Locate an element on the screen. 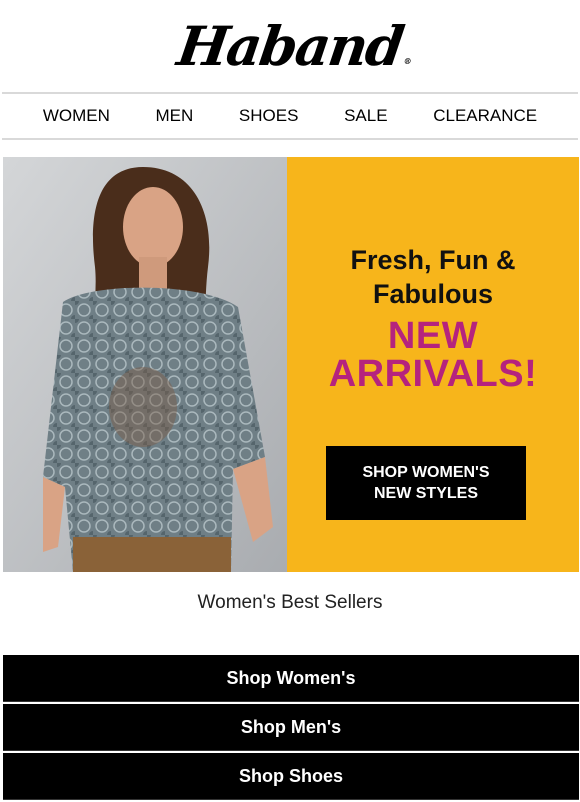 The image size is (580, 802). shop-mens-button: Shop Men's is located at coordinates (291, 727).